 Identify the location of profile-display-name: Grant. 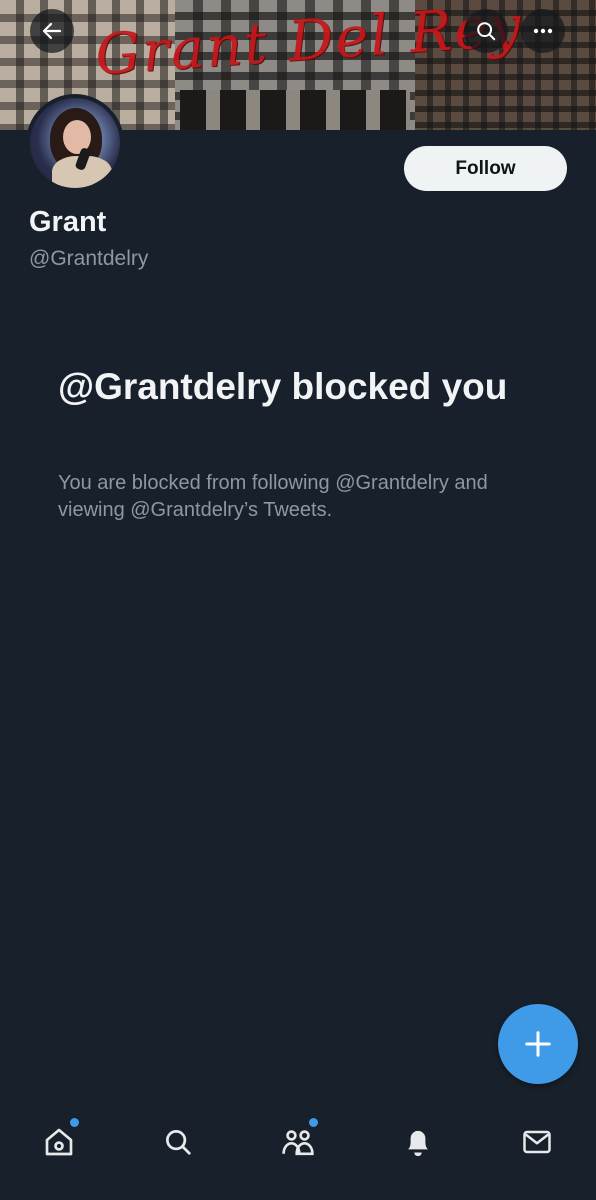
(68, 222).